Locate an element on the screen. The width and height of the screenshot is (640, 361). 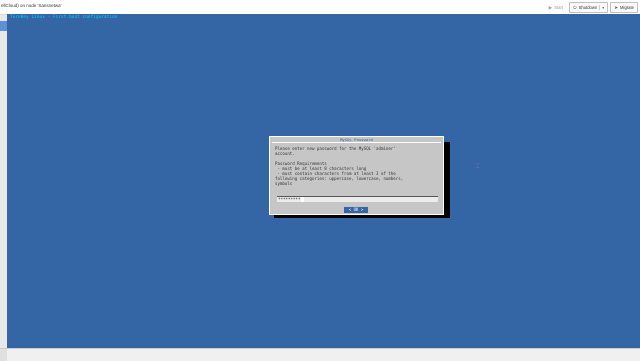
password-value: ********* is located at coordinates (291, 199).